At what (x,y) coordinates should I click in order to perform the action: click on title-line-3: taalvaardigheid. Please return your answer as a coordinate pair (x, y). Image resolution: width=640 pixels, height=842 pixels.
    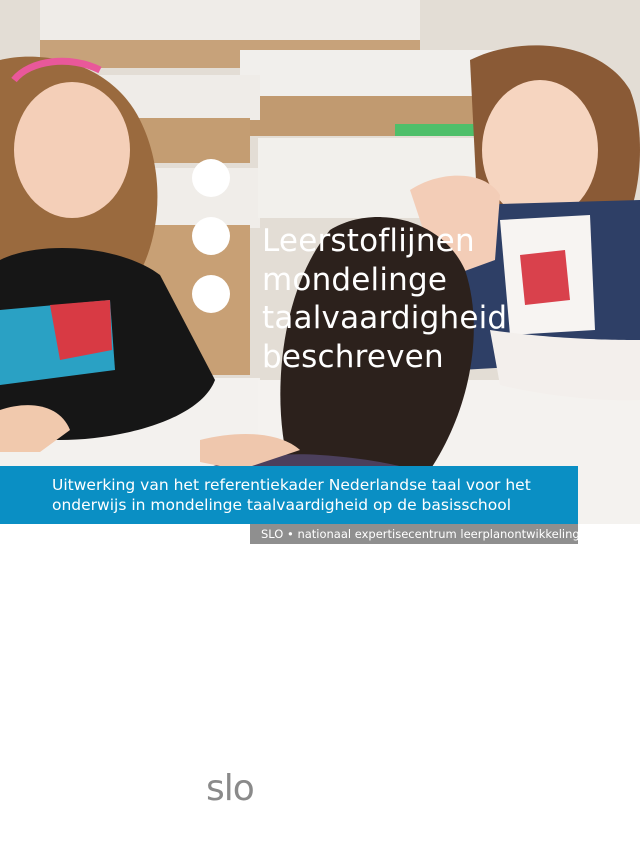
    Looking at the image, I should click on (385, 318).